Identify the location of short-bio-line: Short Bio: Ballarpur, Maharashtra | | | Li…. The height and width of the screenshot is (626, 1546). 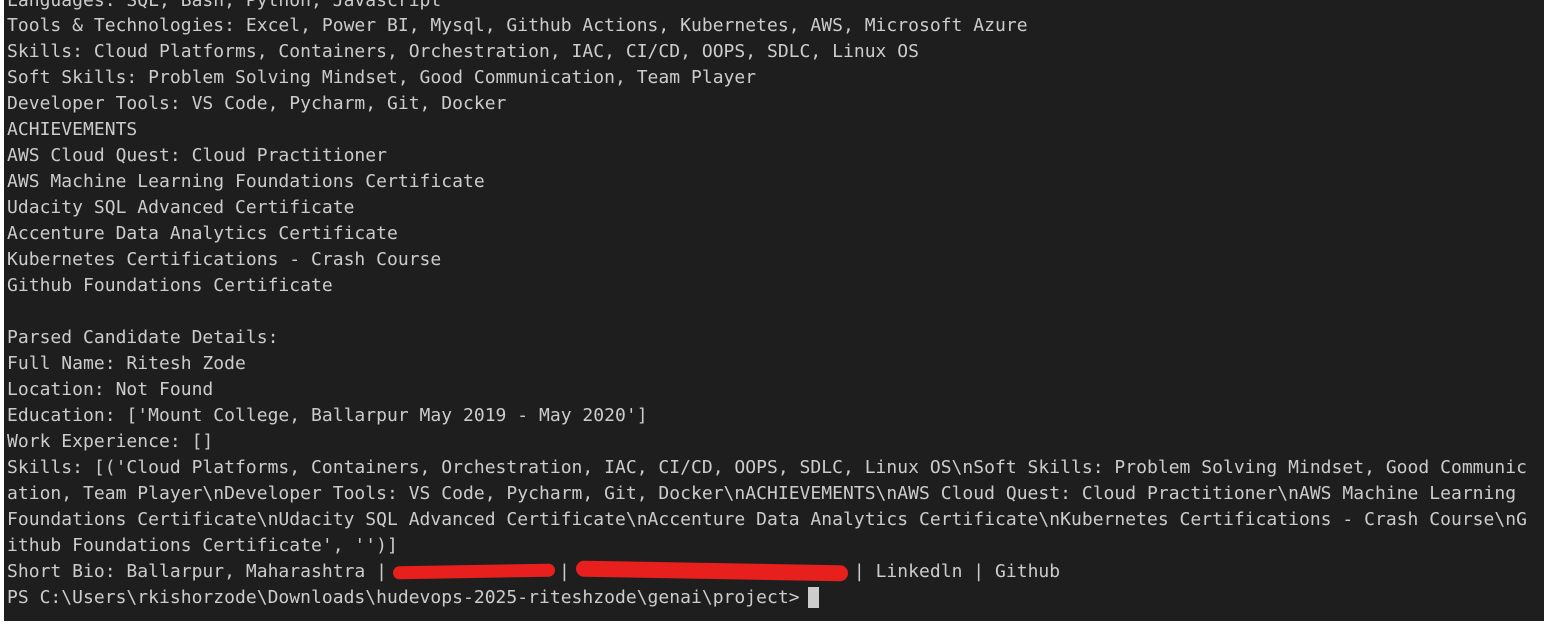
(767, 572).